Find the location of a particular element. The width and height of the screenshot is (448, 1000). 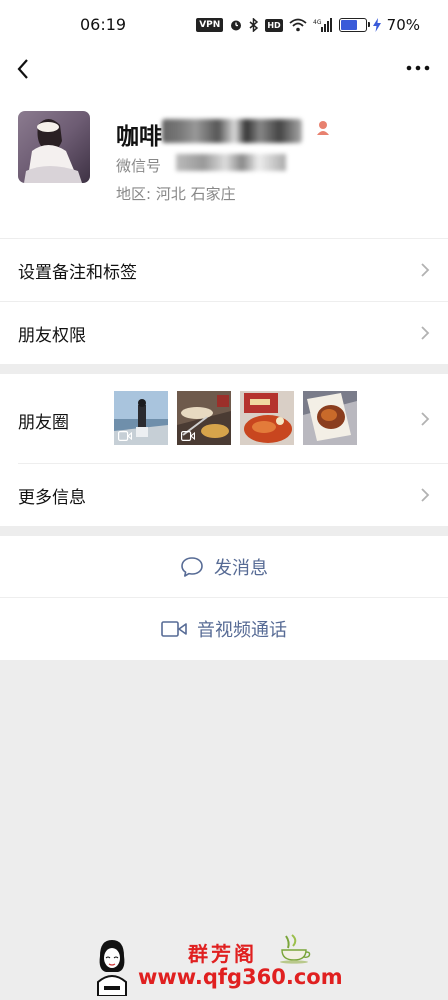

wifi-icon is located at coordinates (298, 25).